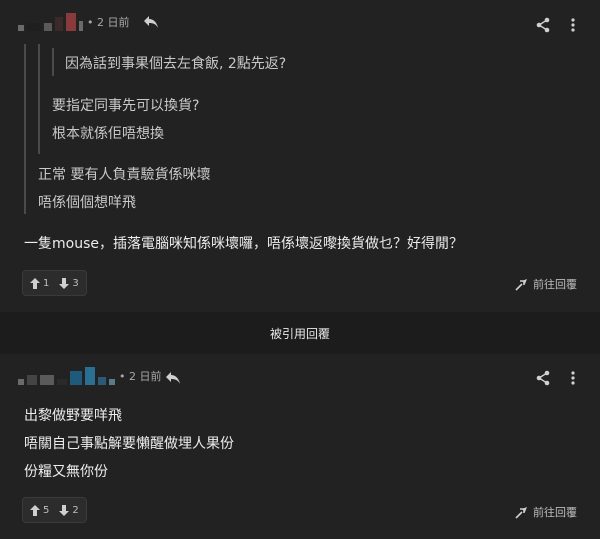 This screenshot has width=600, height=539. Describe the element at coordinates (66, 472) in the screenshot. I see `post-body-line: 份糧又無你份` at that location.